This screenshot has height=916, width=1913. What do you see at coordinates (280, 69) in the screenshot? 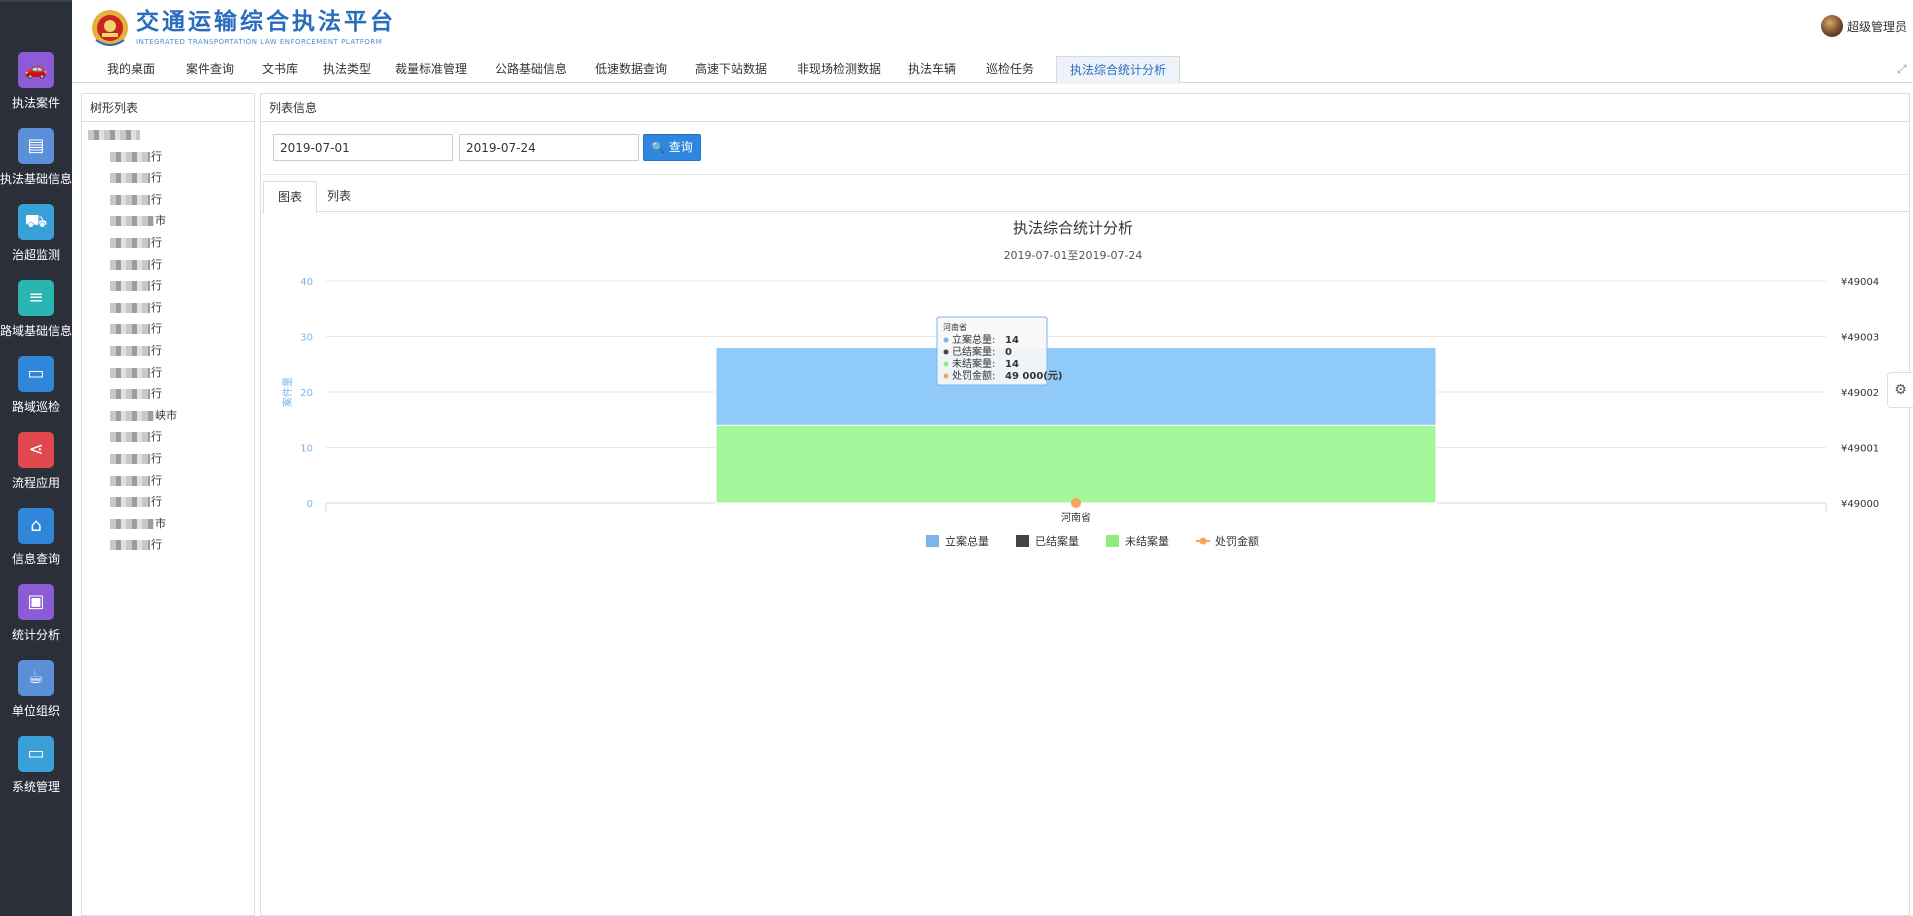
I see `nav-tab: 文书库` at bounding box center [280, 69].